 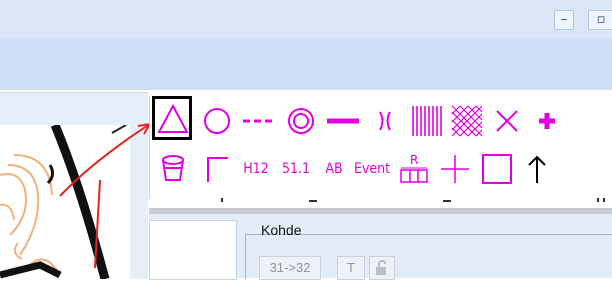 I want to click on line-cross-symbol-button, so click(x=454, y=168).